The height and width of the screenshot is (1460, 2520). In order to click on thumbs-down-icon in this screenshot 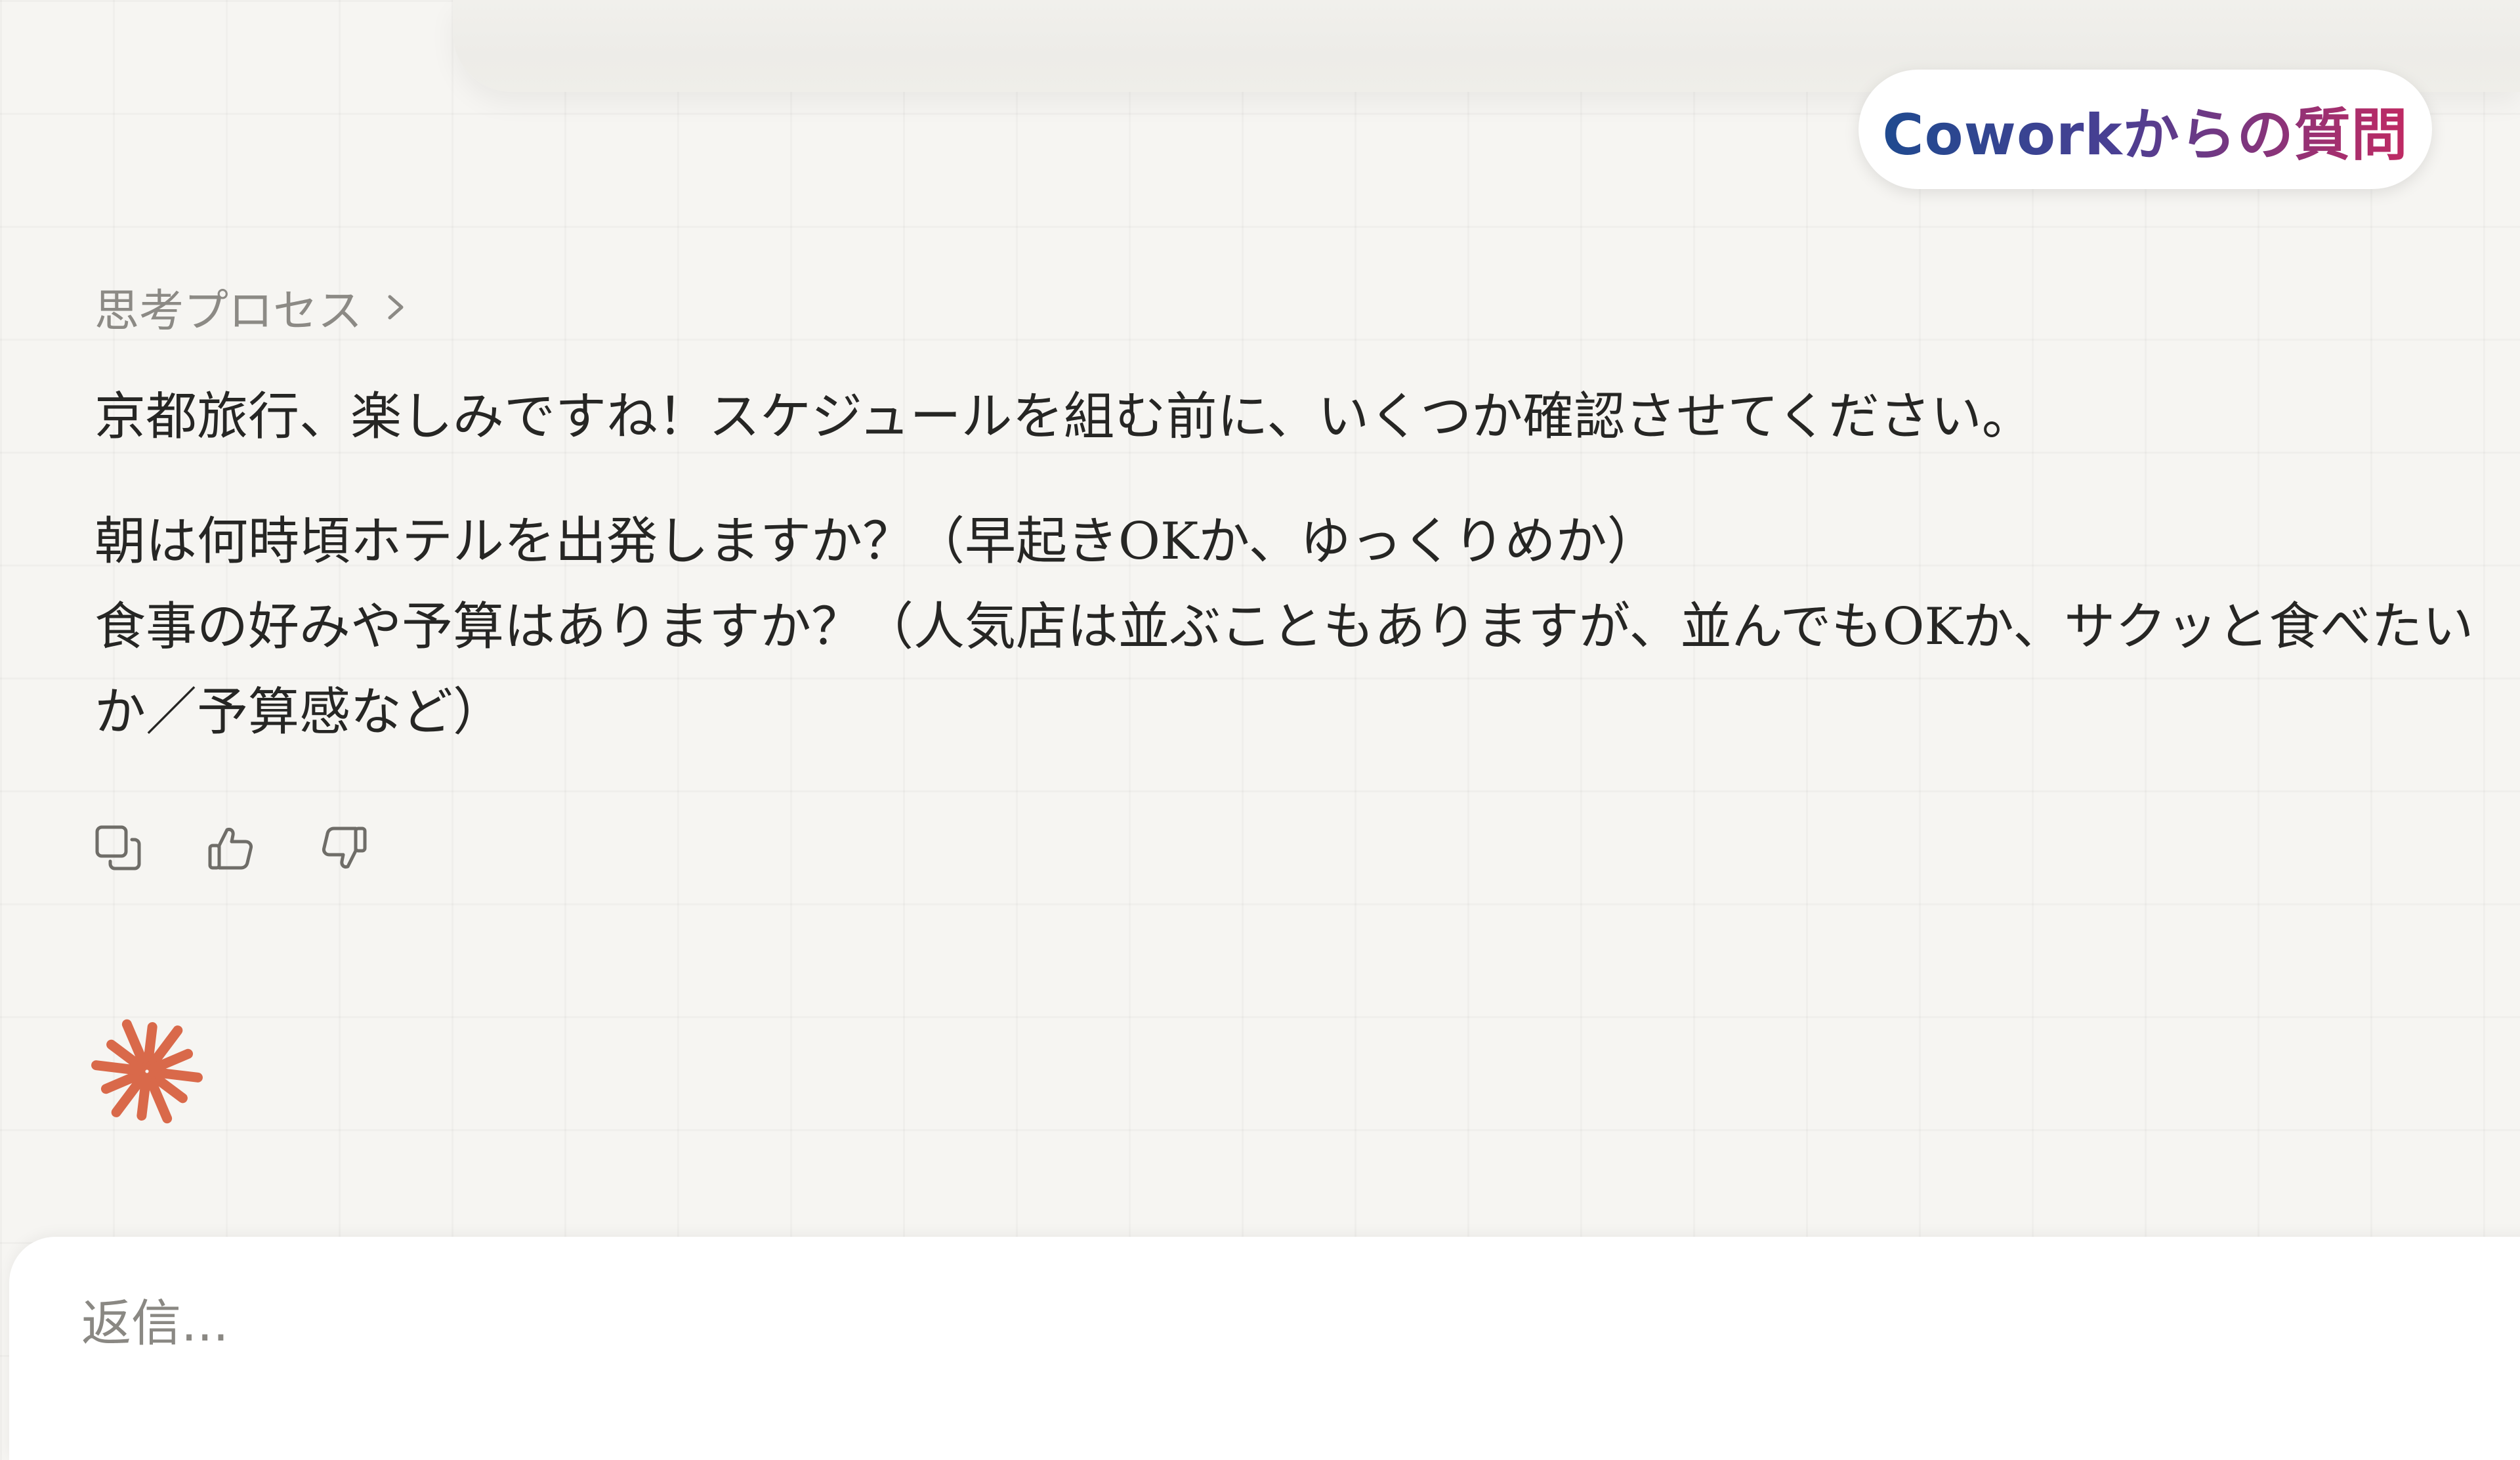, I will do `click(344, 848)`.